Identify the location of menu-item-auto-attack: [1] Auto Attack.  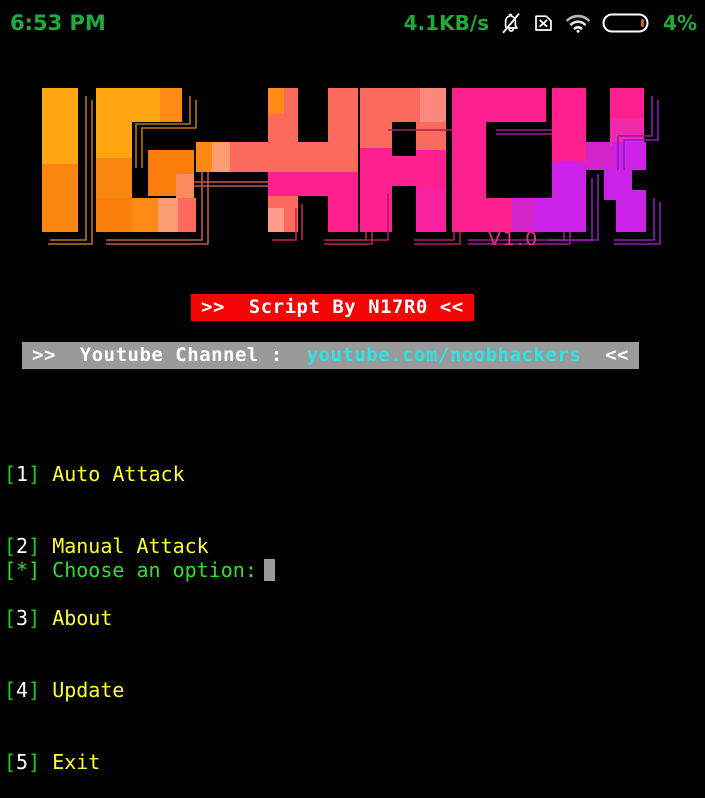
(106, 474).